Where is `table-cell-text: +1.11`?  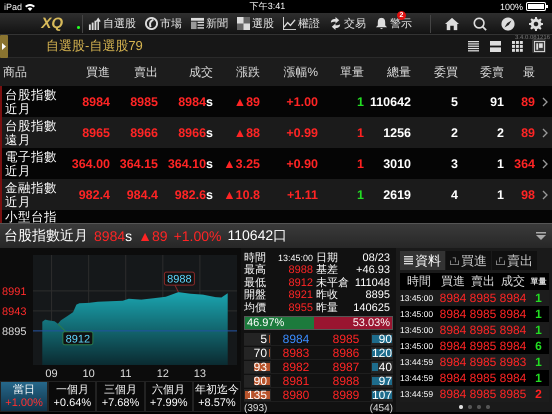
table-cell-text: +1.11 is located at coordinates (302, 195).